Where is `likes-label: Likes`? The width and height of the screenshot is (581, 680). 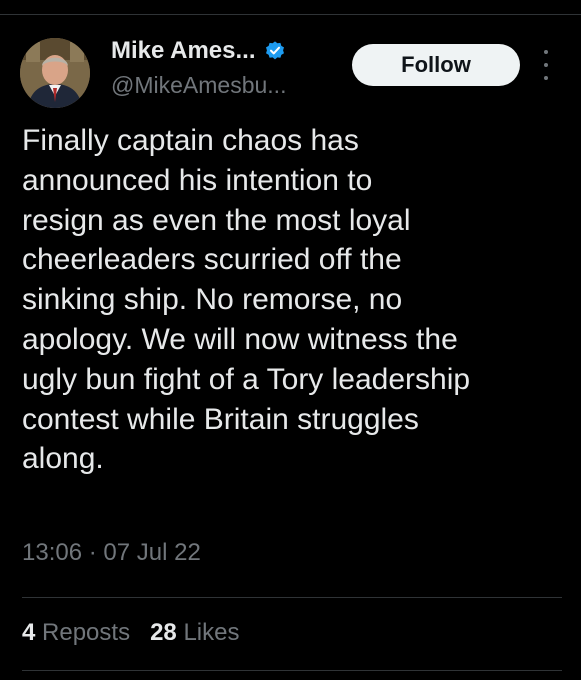
likes-label: Likes is located at coordinates (211, 632).